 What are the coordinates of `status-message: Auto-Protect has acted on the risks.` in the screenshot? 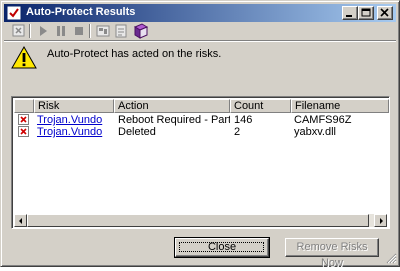 It's located at (134, 54).